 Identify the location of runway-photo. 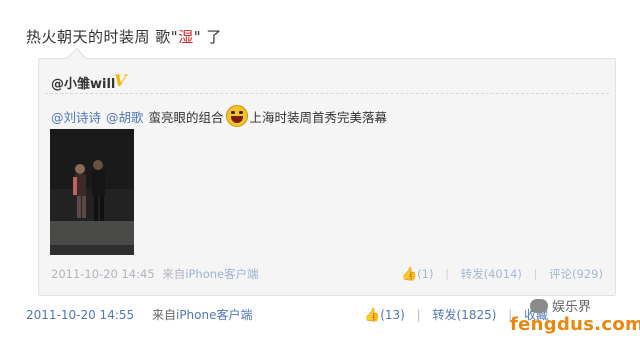
(92, 192).